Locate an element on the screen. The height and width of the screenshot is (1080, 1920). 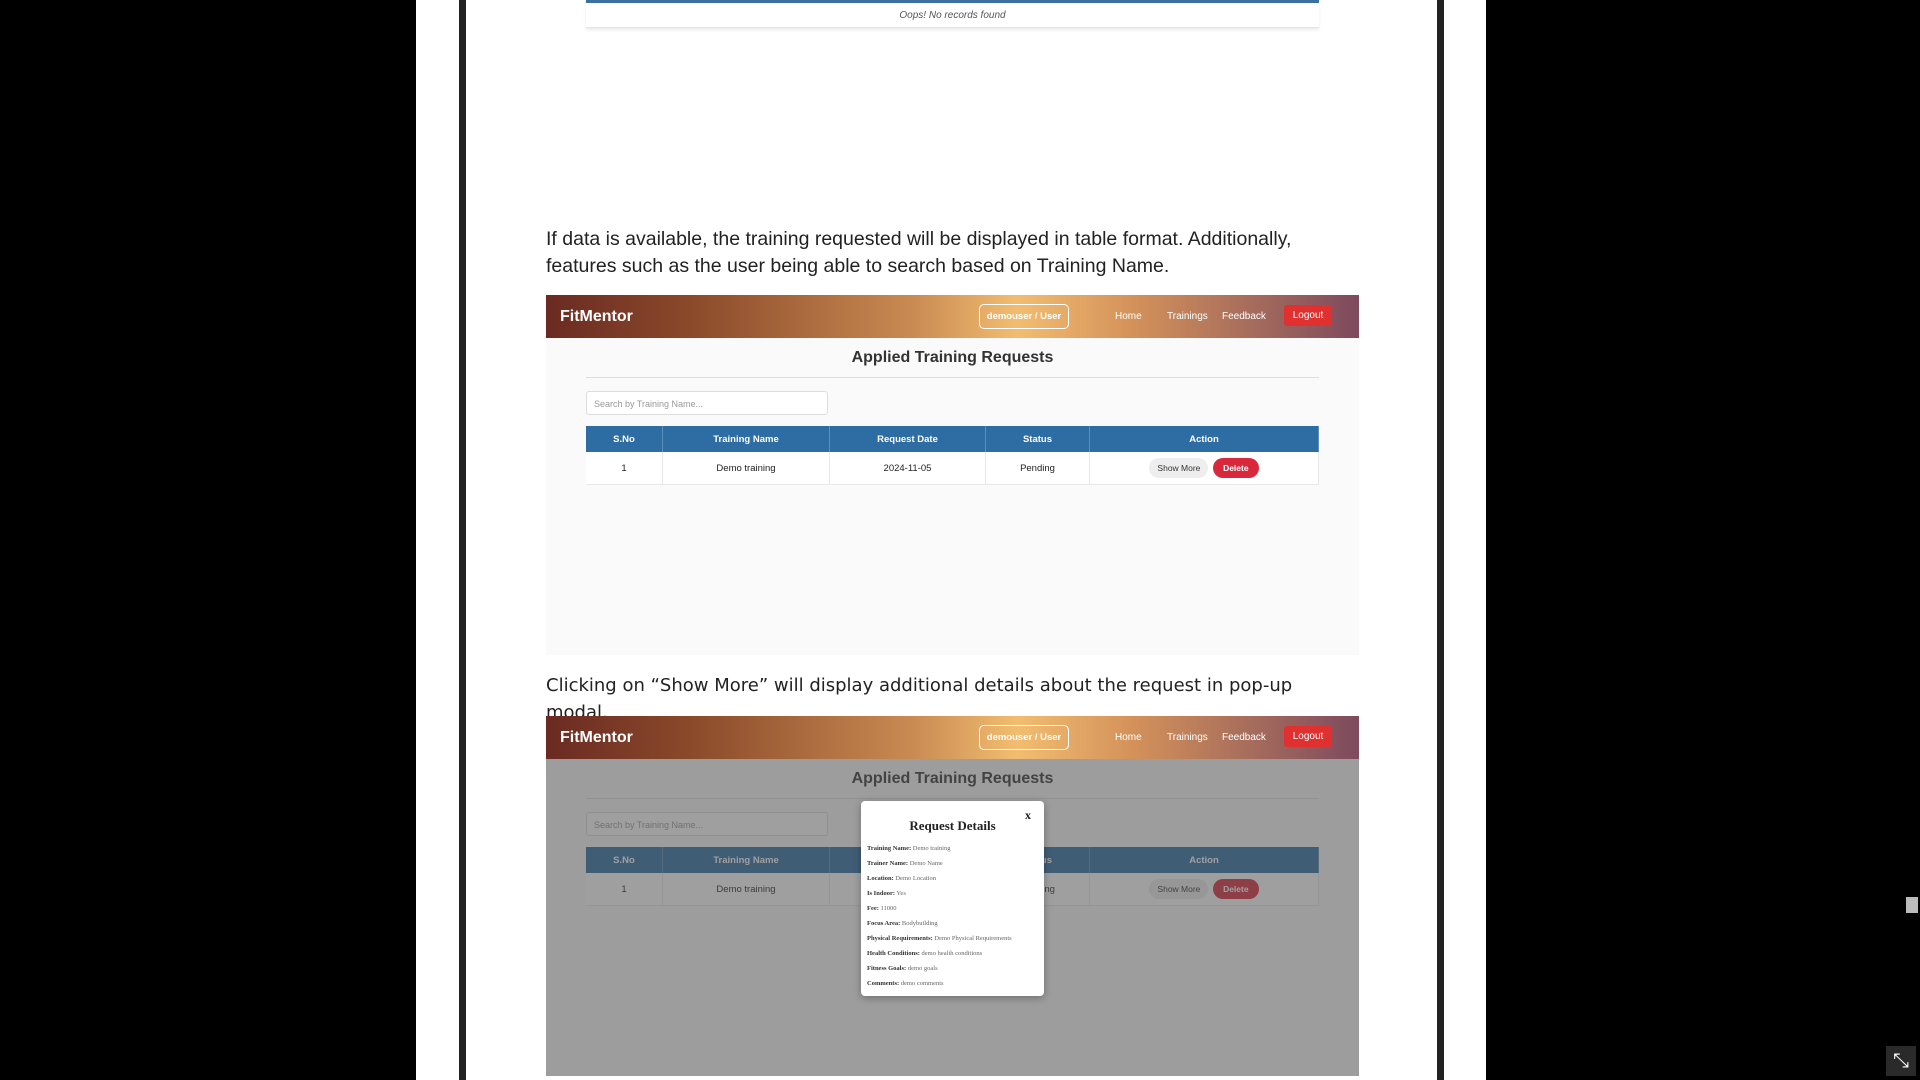
detail-row: Fitness Goals: demo goals is located at coordinates (902, 968).